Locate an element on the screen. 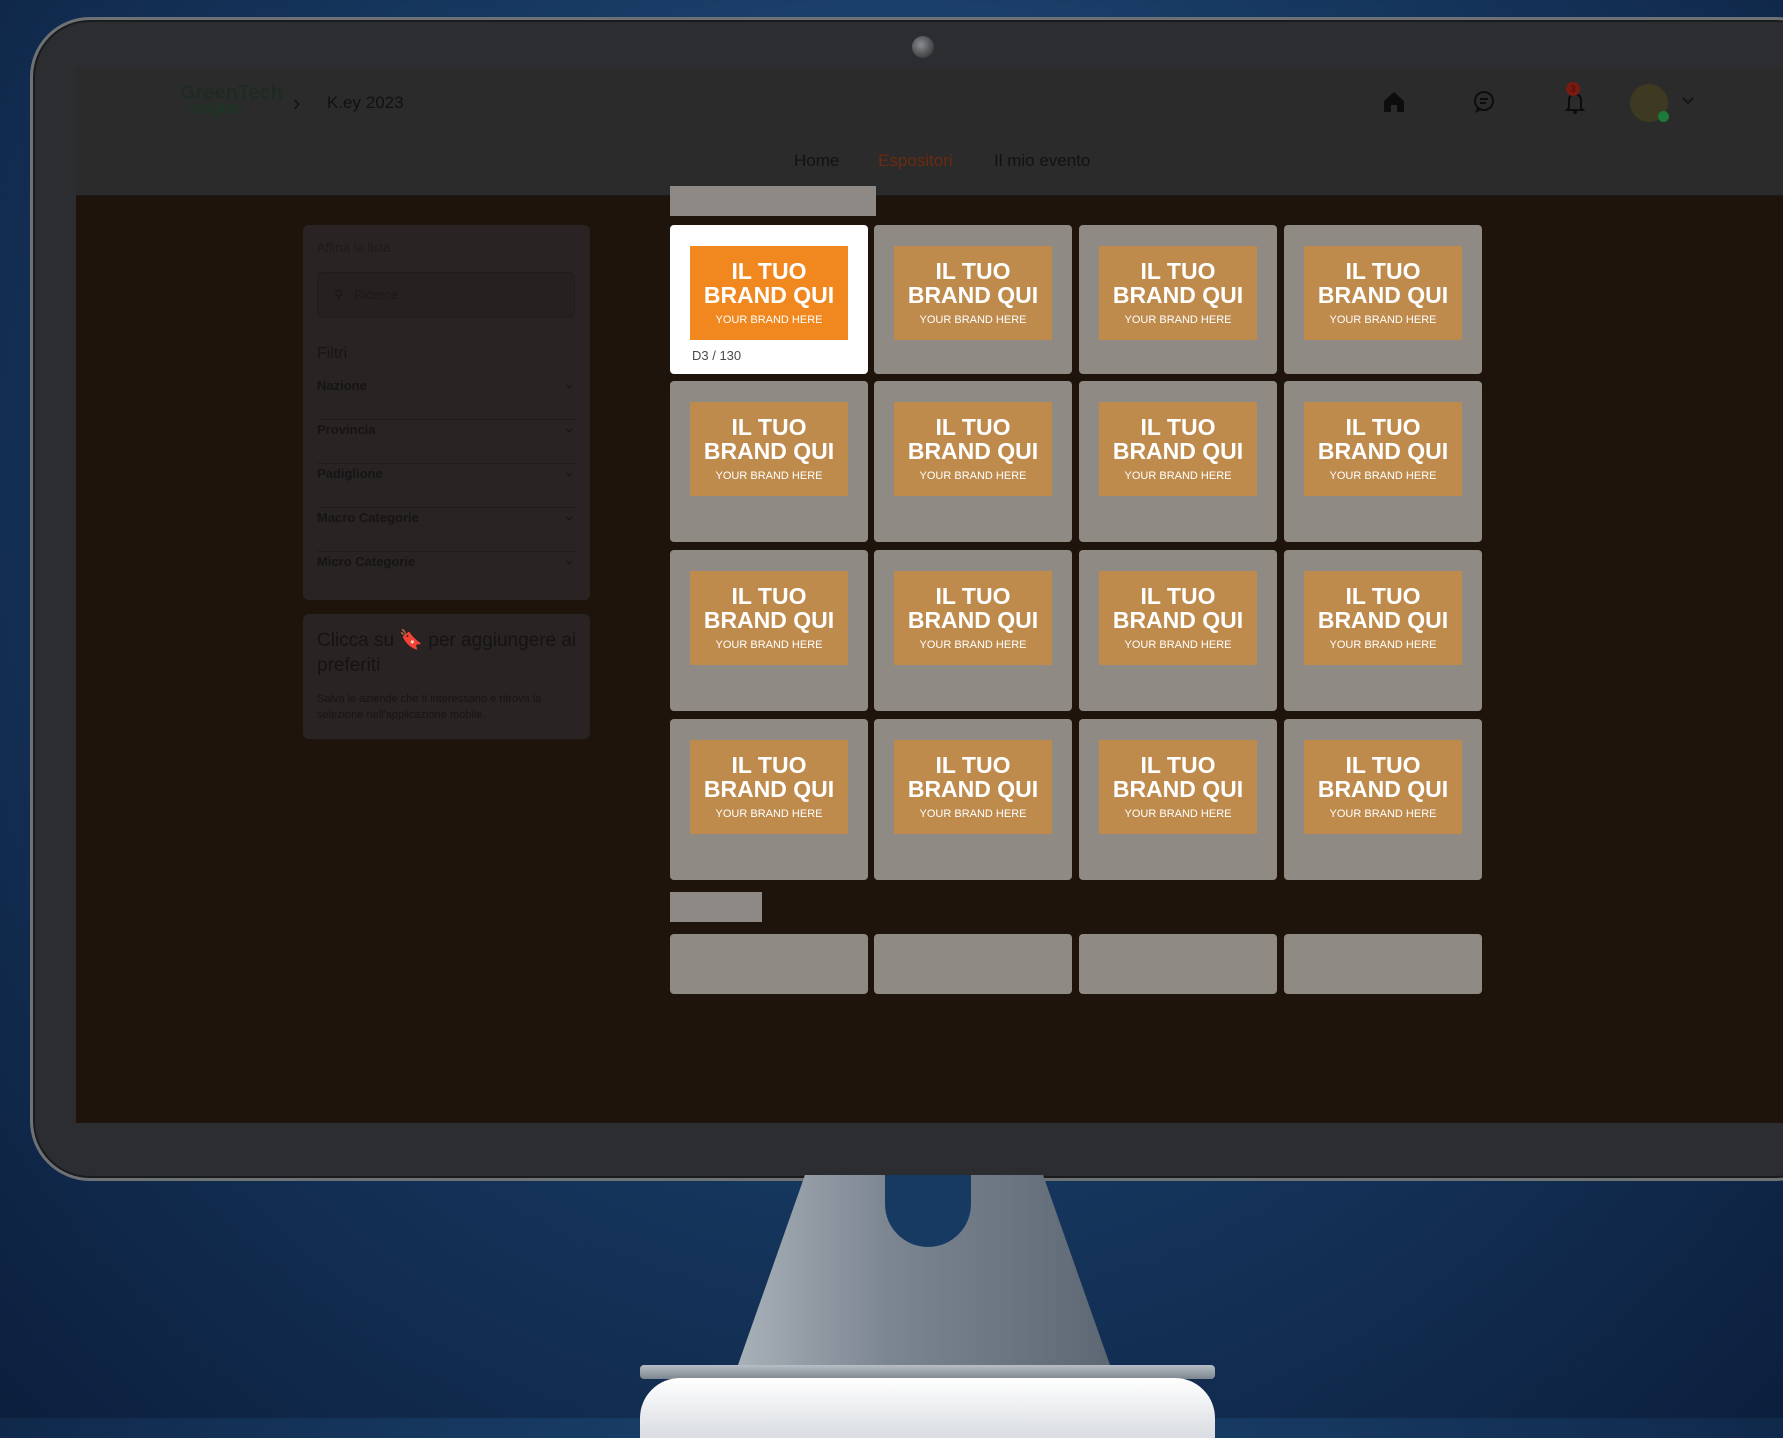 This screenshot has width=1783, height=1438. filter-nazione: Nazione ⌄ is located at coordinates (447, 397).